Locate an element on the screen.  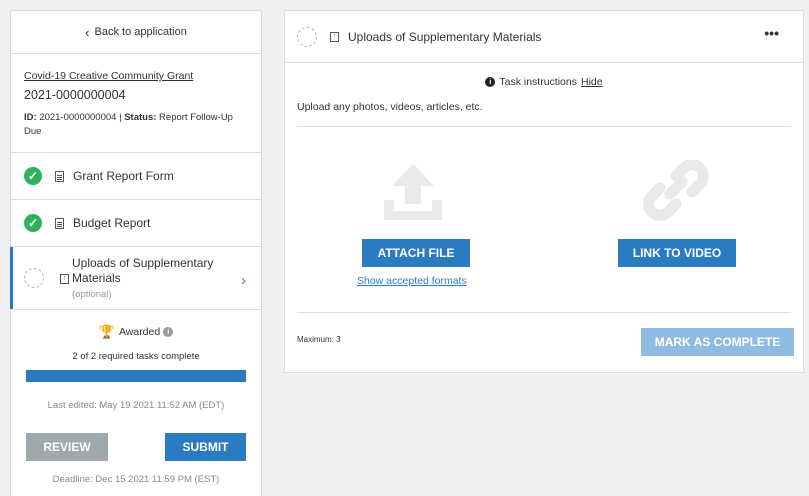
progress-fill is located at coordinates (136, 376).